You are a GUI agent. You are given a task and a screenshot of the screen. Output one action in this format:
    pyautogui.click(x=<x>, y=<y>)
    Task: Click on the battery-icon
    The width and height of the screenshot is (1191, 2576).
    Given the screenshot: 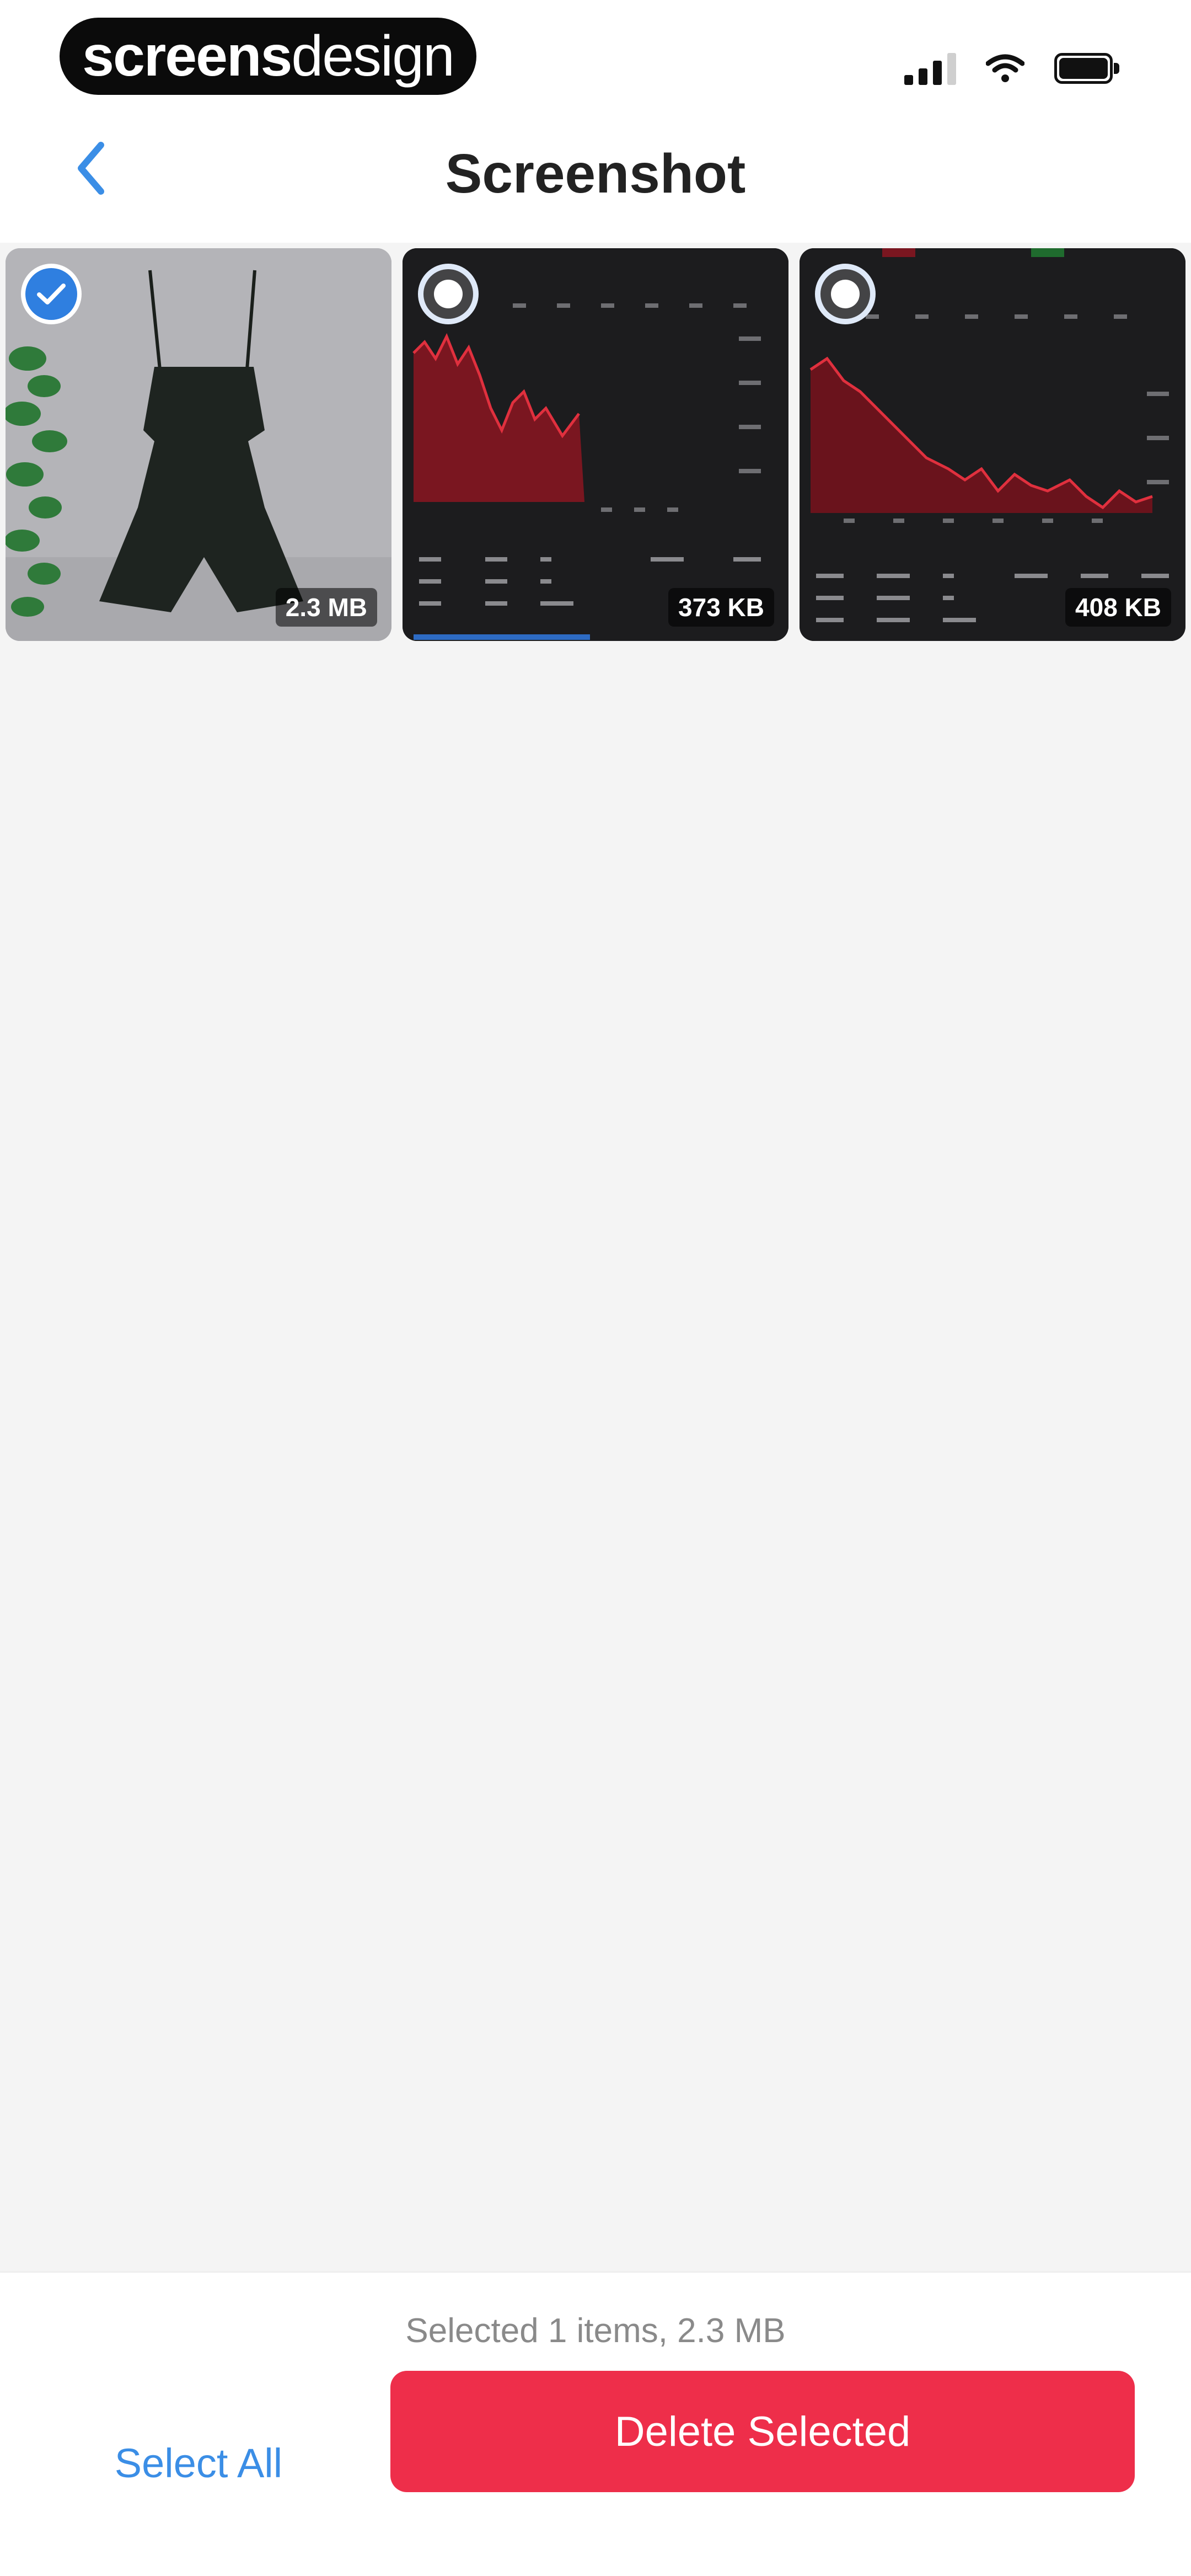 What is the action you would take?
    pyautogui.click(x=1086, y=68)
    